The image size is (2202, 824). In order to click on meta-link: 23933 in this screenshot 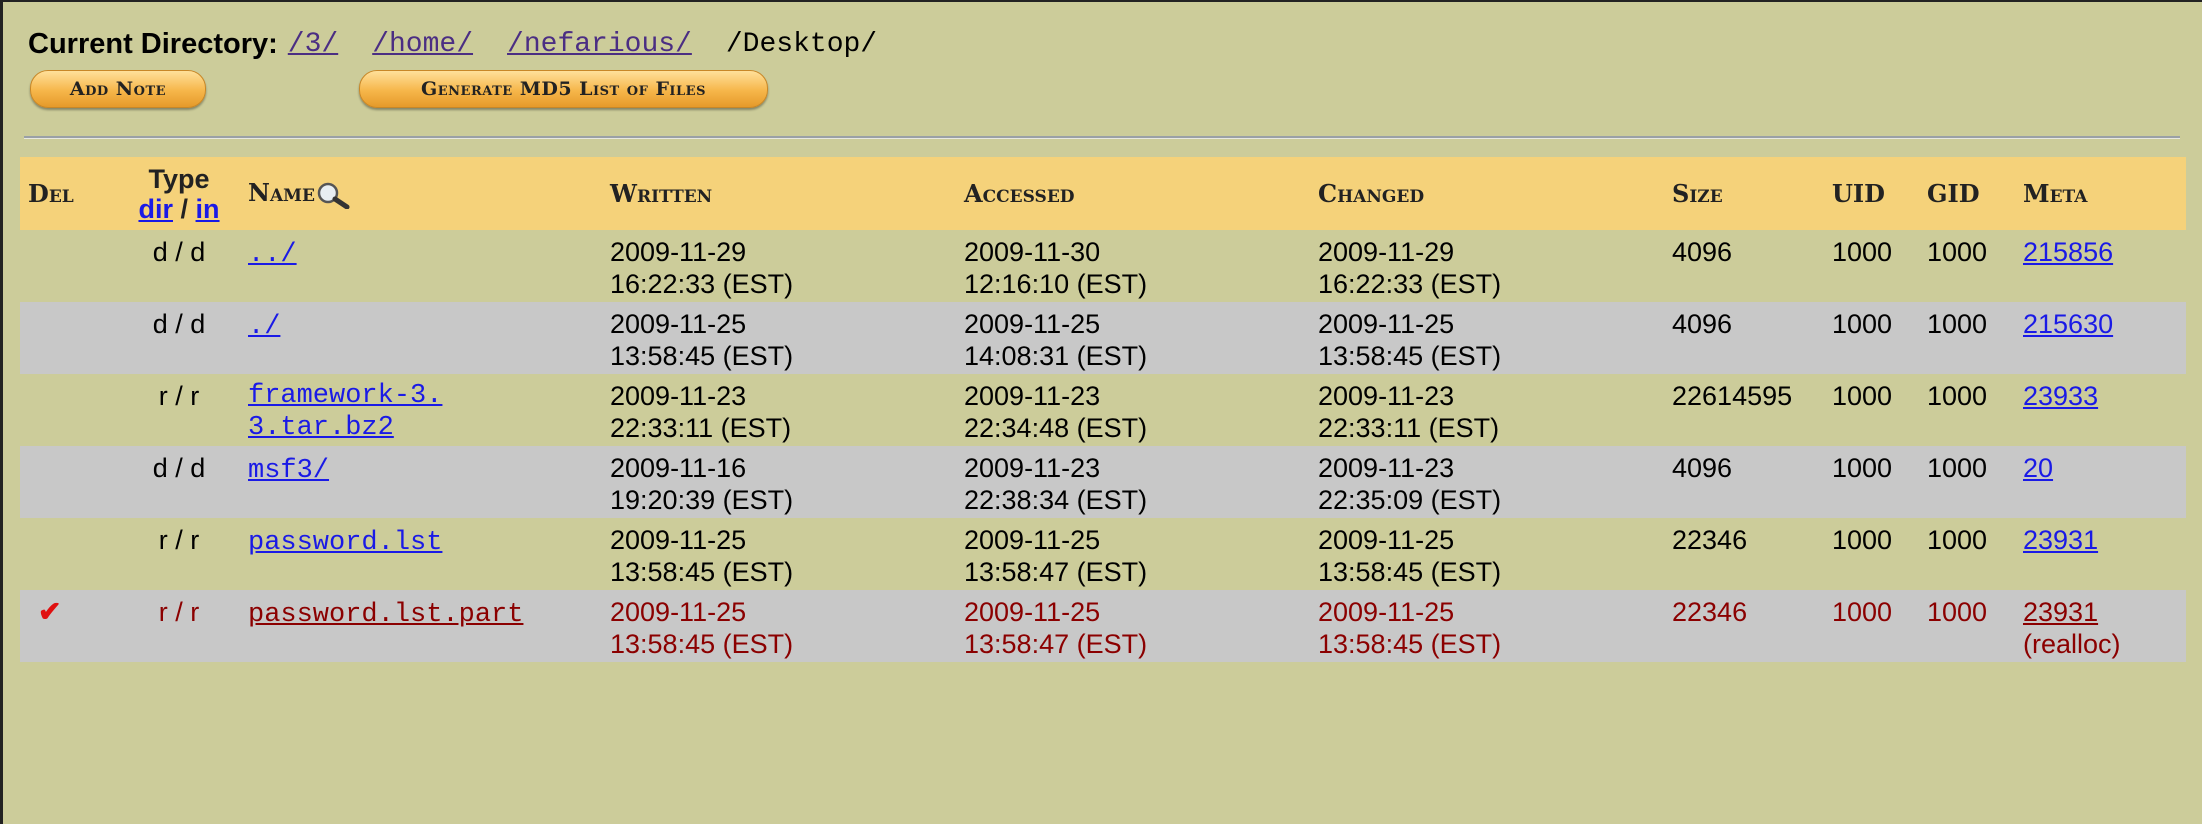, I will do `click(2060, 396)`.